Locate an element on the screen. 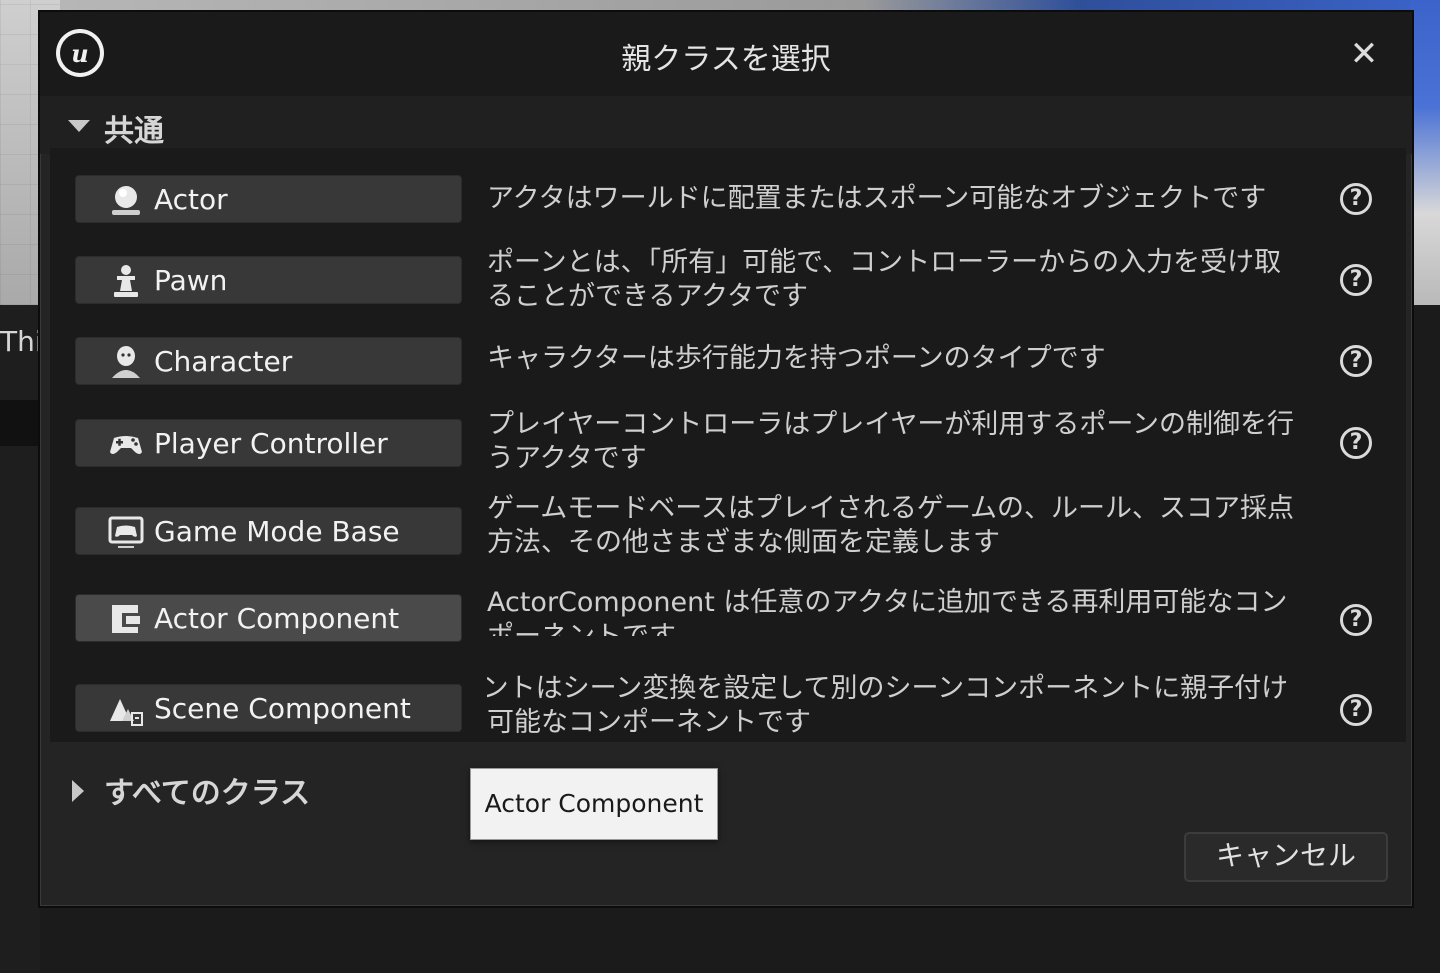 This screenshot has height=973, width=1440. character-icon is located at coordinates (126, 362).